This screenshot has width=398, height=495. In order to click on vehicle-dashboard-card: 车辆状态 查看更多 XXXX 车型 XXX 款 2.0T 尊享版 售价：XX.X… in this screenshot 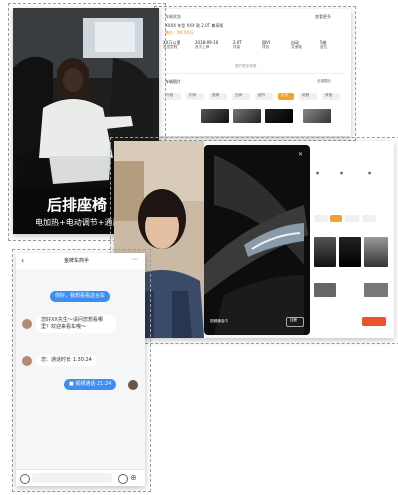, I will do `click(254, 72)`.